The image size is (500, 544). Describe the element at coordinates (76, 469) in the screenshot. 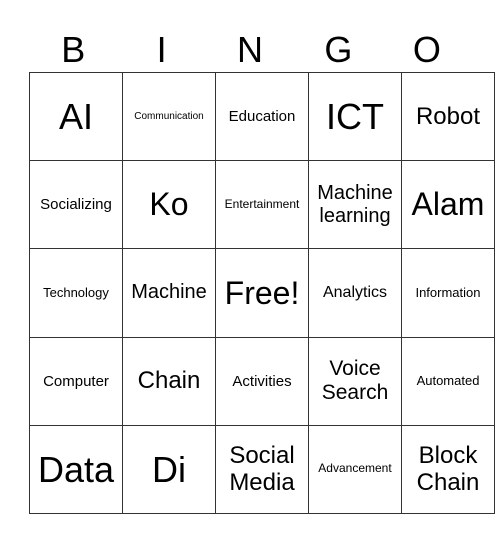

I see `bingo-cell: Data` at that location.